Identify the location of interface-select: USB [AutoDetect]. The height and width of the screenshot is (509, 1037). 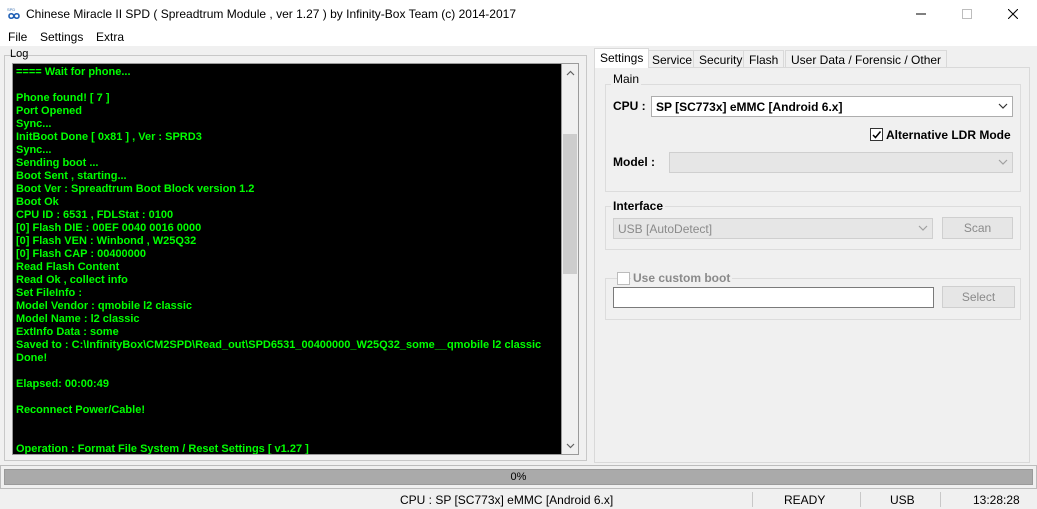
(773, 228).